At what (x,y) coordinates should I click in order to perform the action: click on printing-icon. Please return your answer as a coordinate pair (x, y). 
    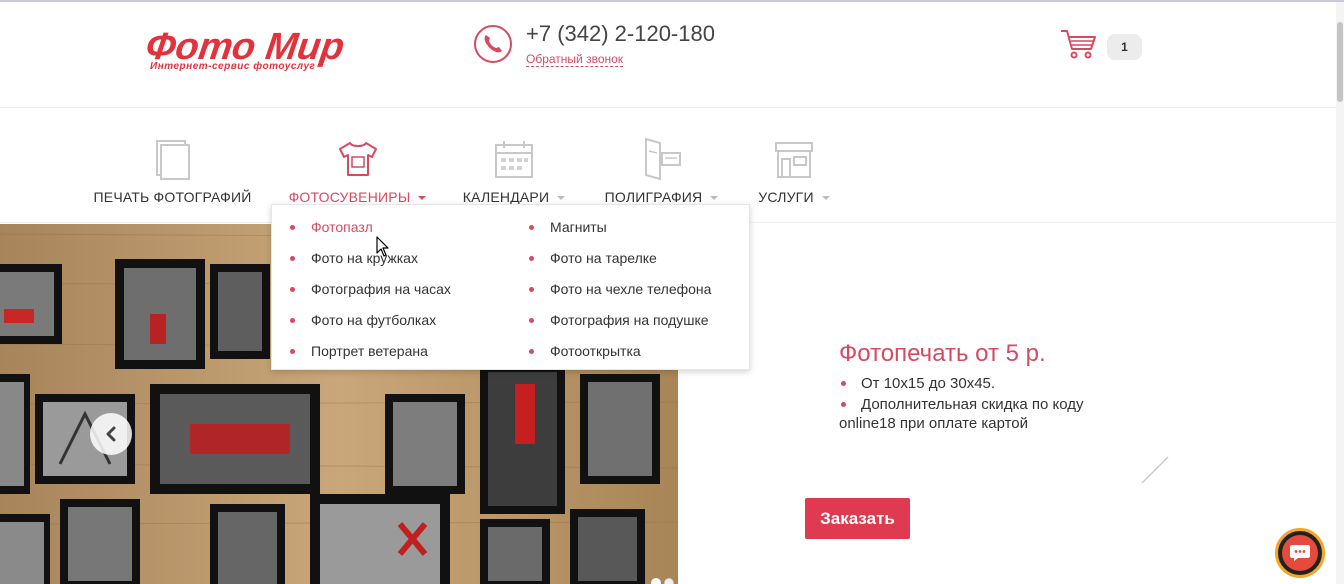
    Looking at the image, I should click on (662, 159).